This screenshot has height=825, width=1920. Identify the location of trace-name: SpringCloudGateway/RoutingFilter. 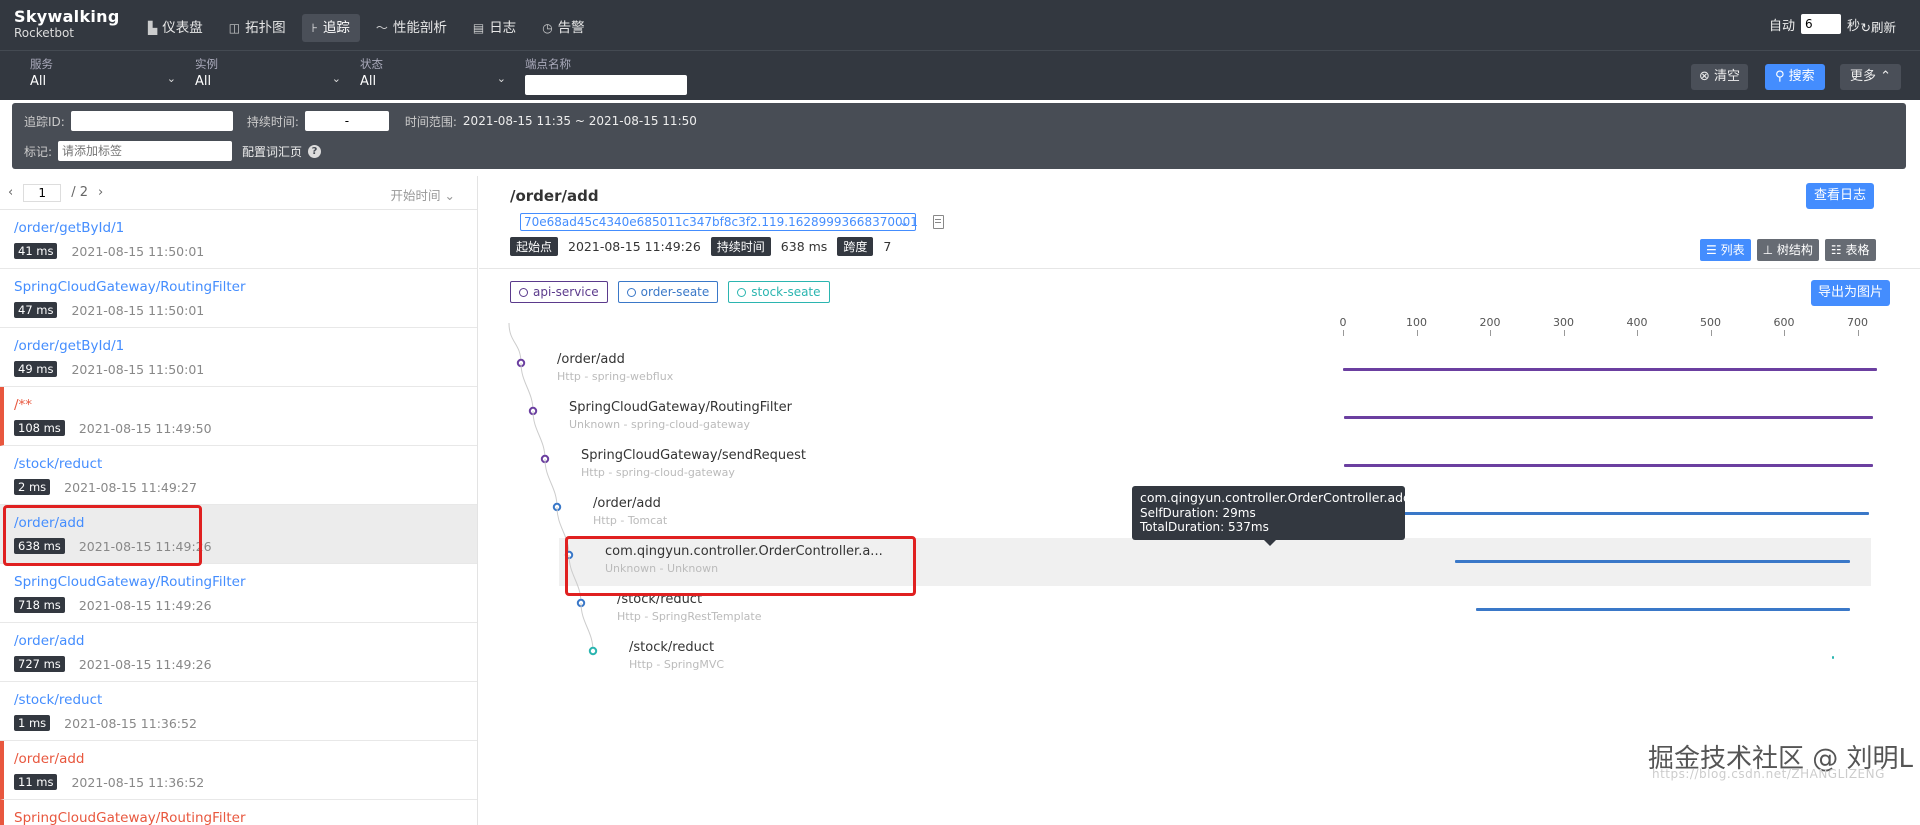
(130, 817).